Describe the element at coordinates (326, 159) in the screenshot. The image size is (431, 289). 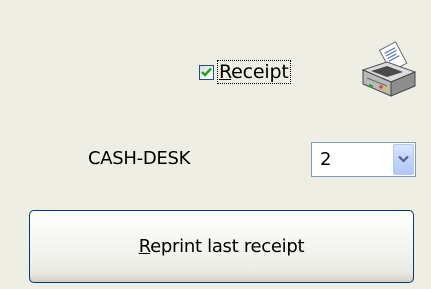
I see `cash-desk-selected-value: 2` at that location.